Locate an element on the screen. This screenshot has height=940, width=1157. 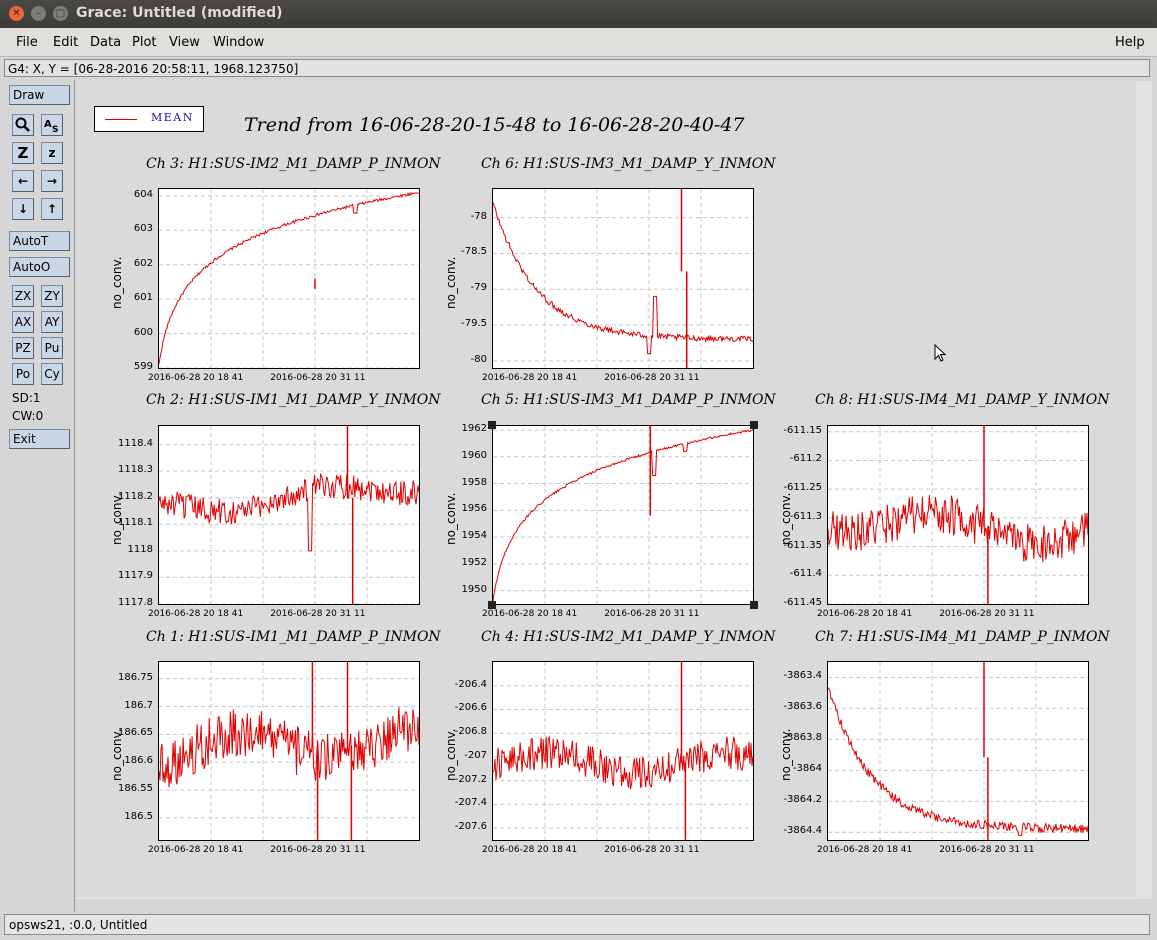
menu-edit: Edit is located at coordinates (65, 42).